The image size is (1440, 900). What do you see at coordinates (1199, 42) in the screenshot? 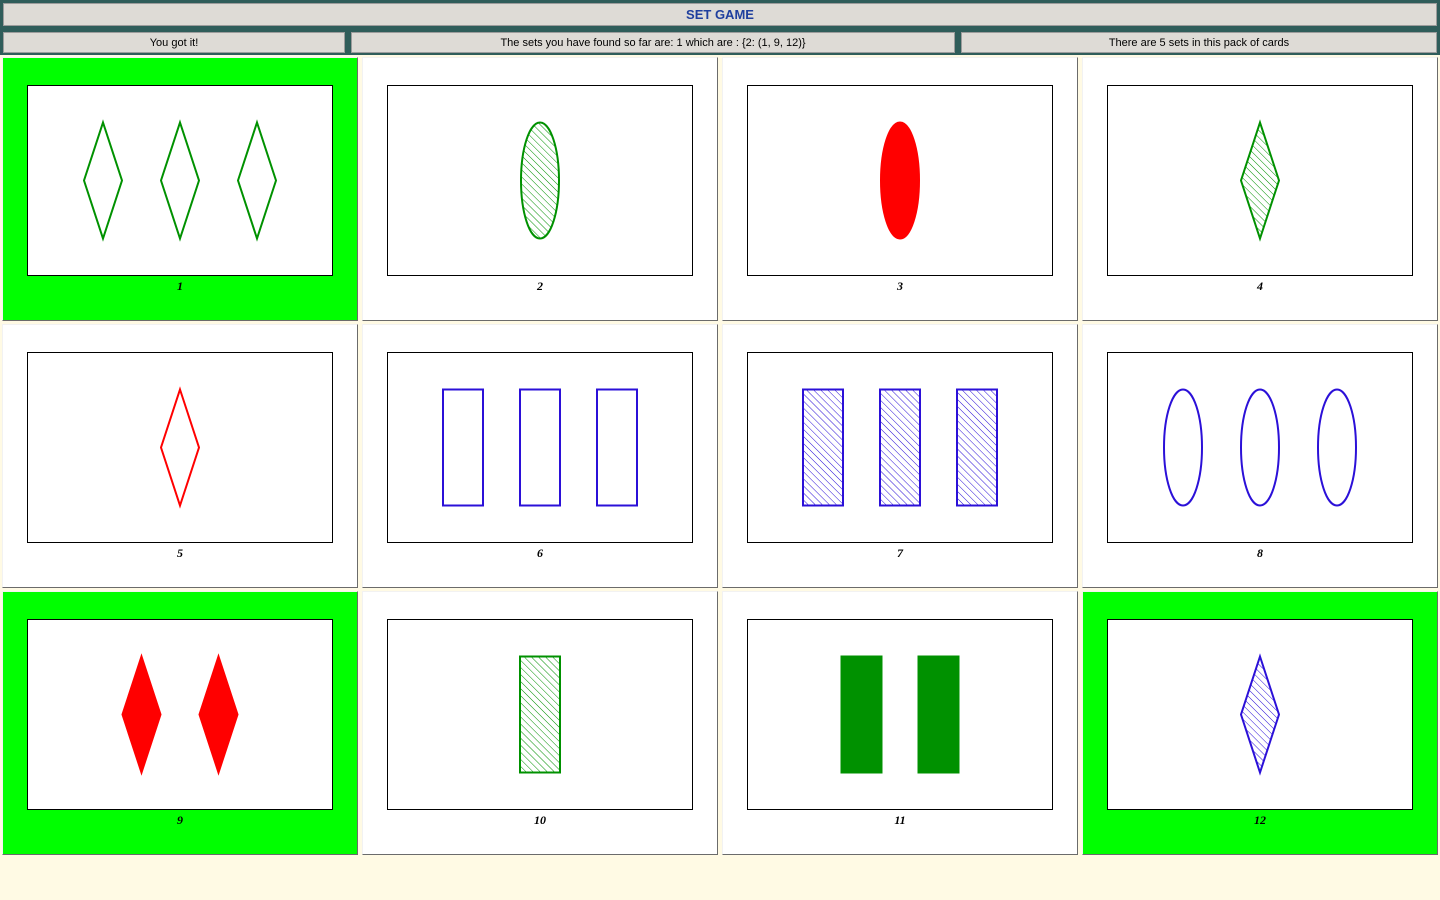
I see `total-sets-info: There are 5 sets in this pack of cards` at bounding box center [1199, 42].